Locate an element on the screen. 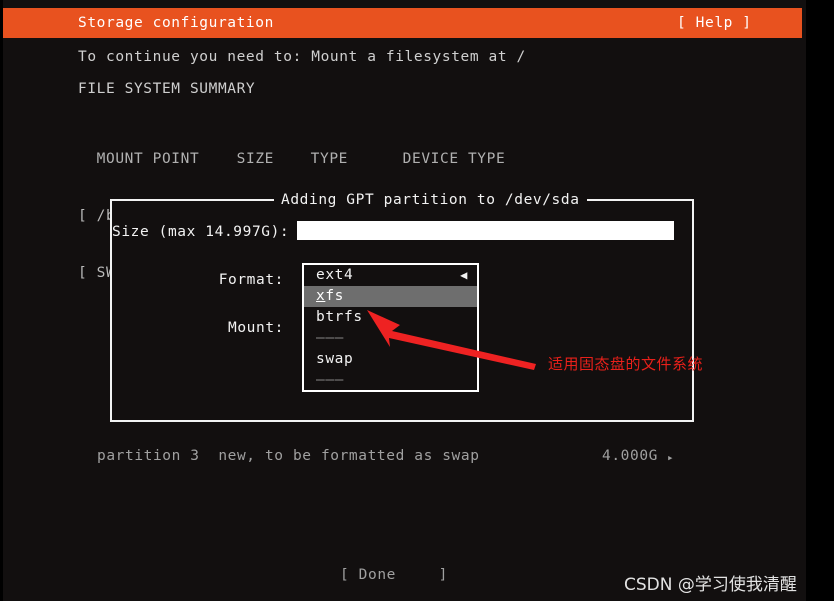 The width and height of the screenshot is (834, 601). table-header-row: MOUNT POINT SIZE TYPE DEVICE TYPE is located at coordinates (385, 159).